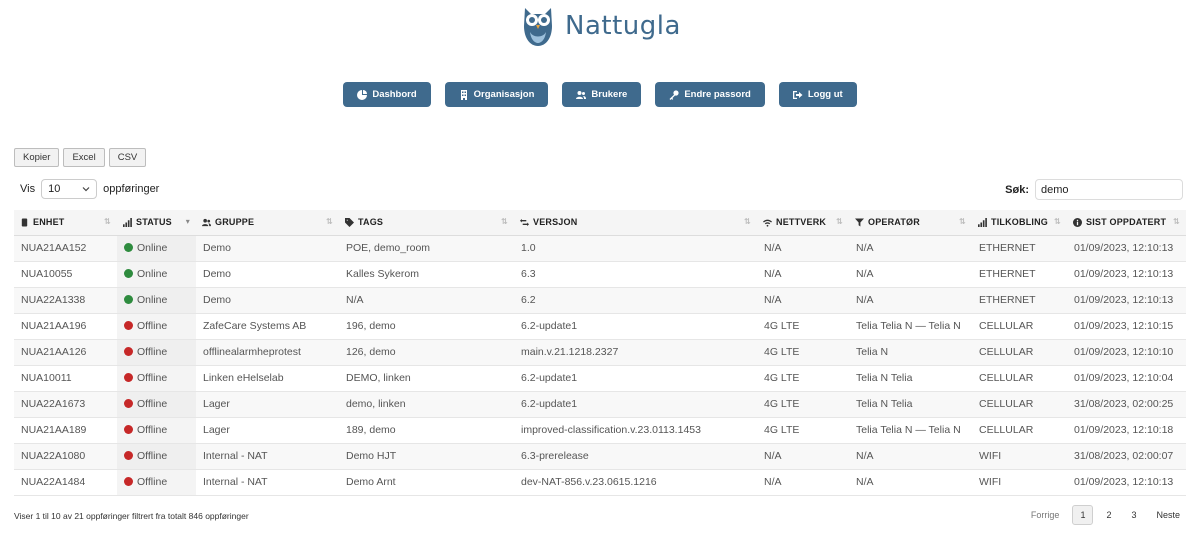 The image size is (1200, 536). I want to click on excel-button: Excel, so click(84, 157).